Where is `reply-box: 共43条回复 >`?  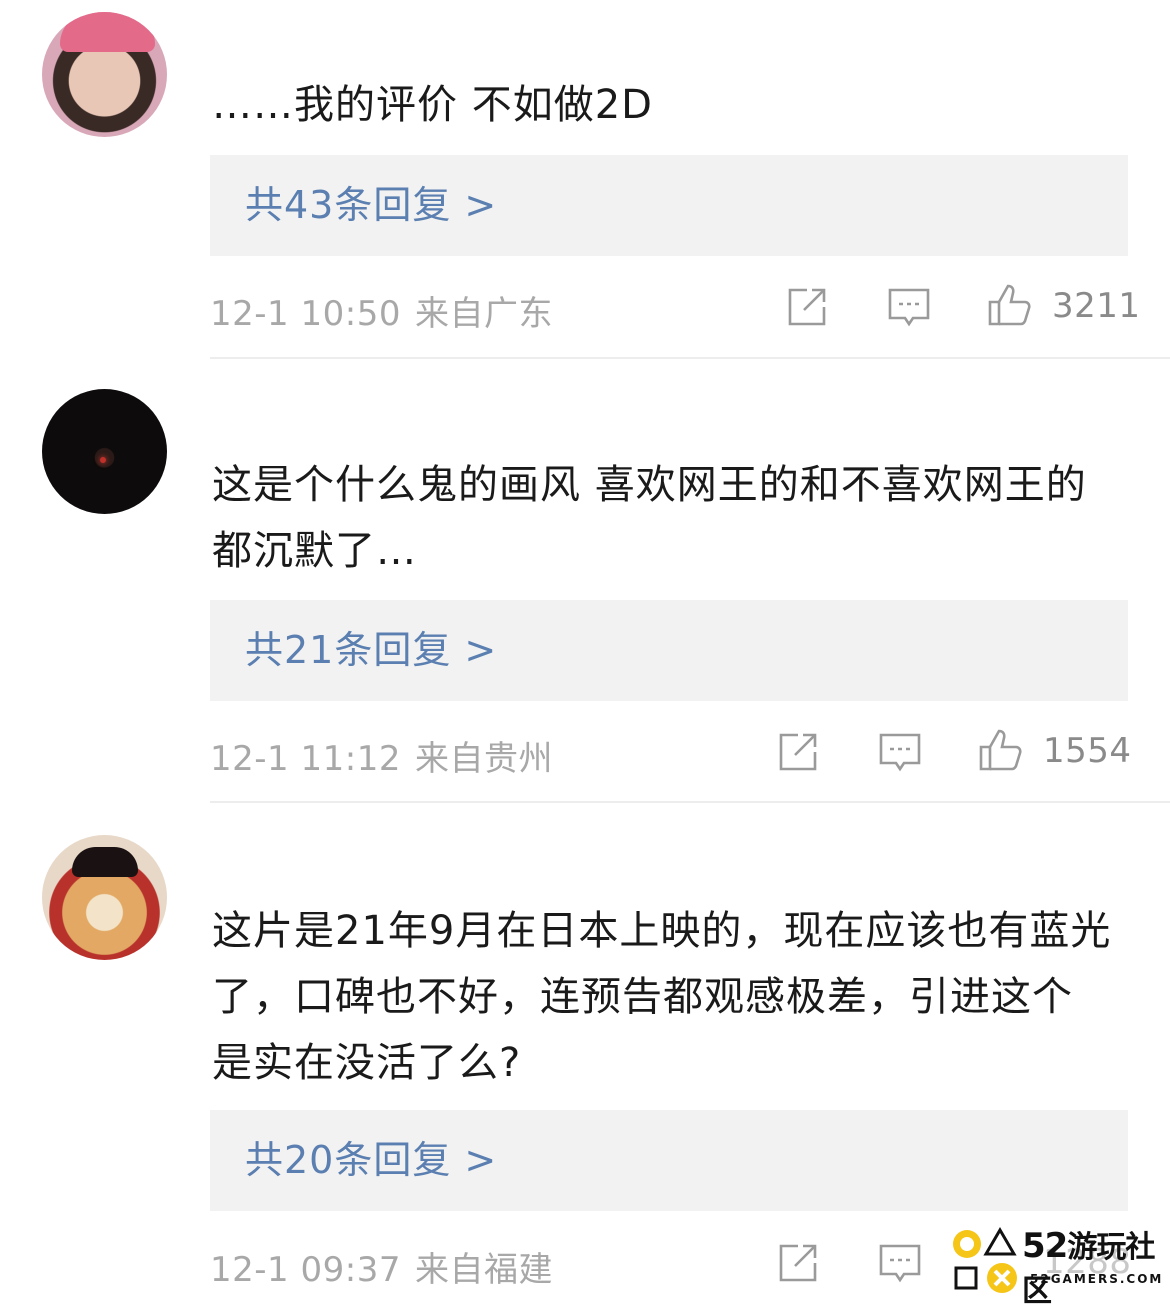
reply-box: 共43条回复 > is located at coordinates (669, 205).